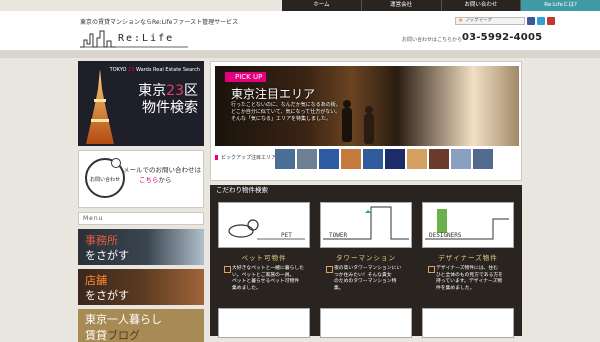  What do you see at coordinates (245, 157) in the screenshot?
I see `pickup-area-label: ピックアップ注目エリア` at bounding box center [245, 157].